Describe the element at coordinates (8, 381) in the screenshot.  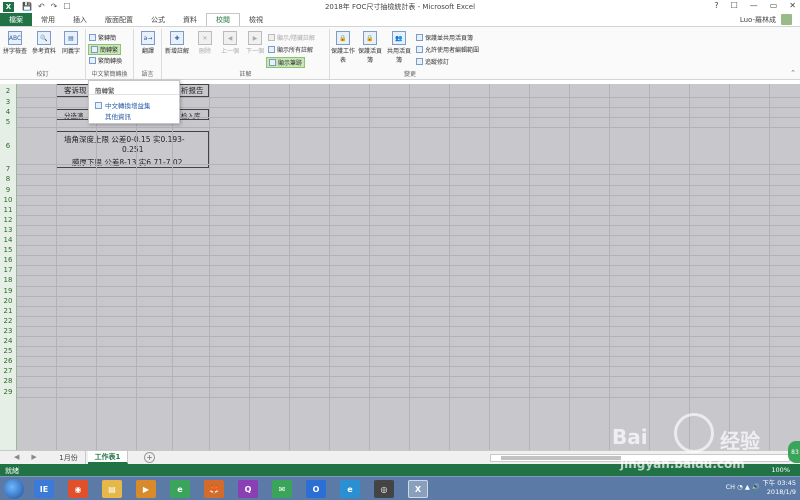
I see `row-header: 28` at that location.